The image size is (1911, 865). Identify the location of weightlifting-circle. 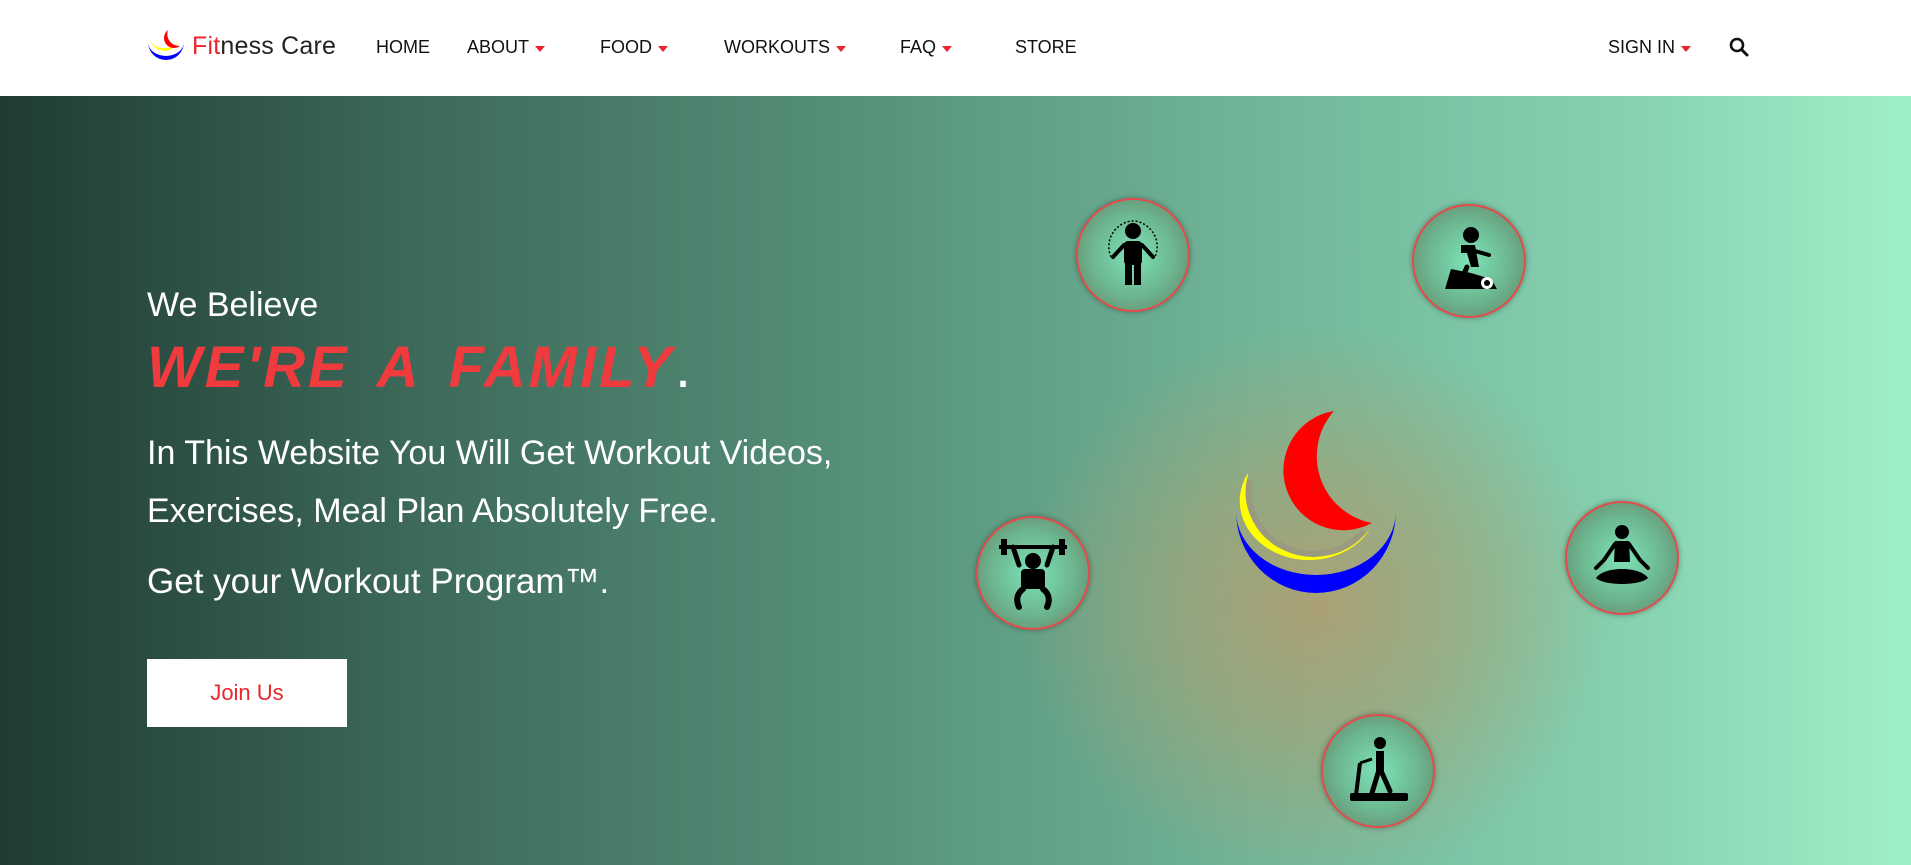
(1033, 573).